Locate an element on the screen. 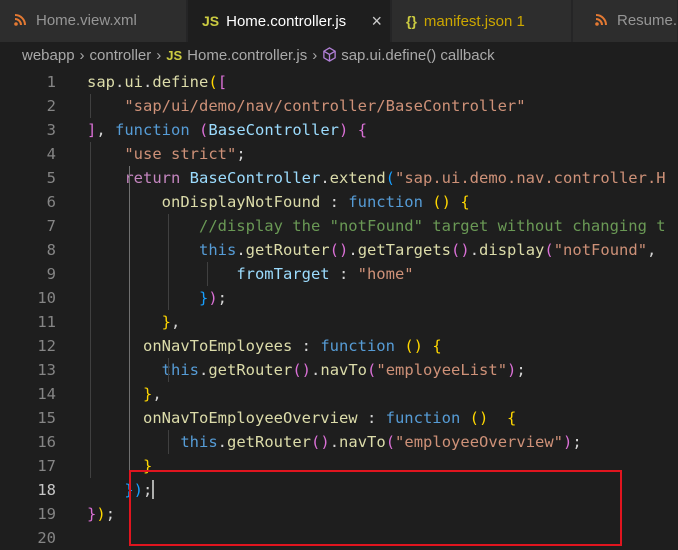 The height and width of the screenshot is (550, 678). code-line: 1 sap.ui.define([ is located at coordinates (339, 82).